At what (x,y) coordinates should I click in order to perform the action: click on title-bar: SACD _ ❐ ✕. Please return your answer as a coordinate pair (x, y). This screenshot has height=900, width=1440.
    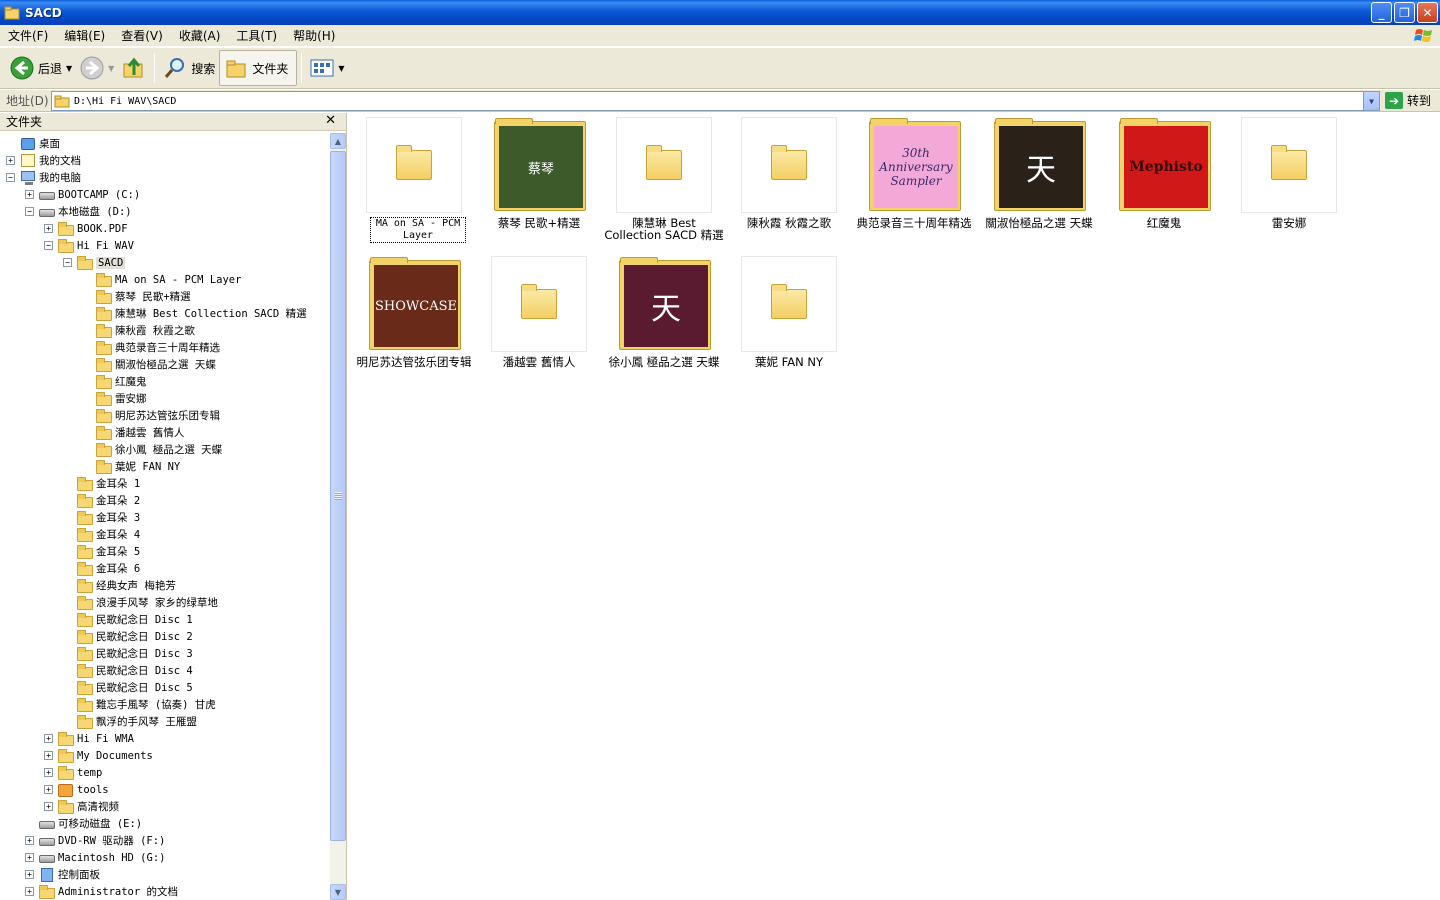
    Looking at the image, I should click on (720, 12).